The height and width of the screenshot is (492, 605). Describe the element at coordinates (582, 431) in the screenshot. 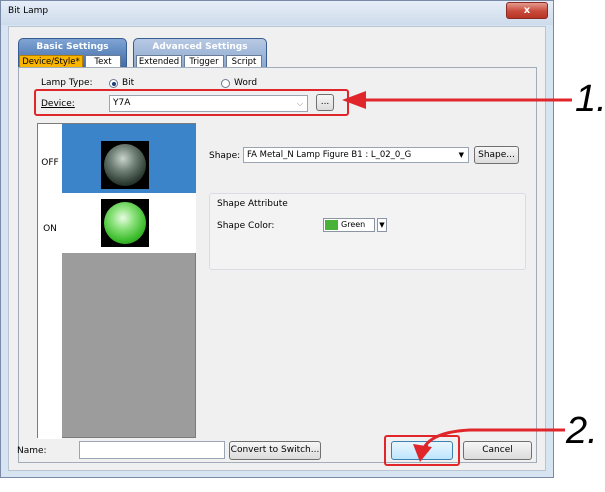

I see `annotation-label-2: 2.` at that location.